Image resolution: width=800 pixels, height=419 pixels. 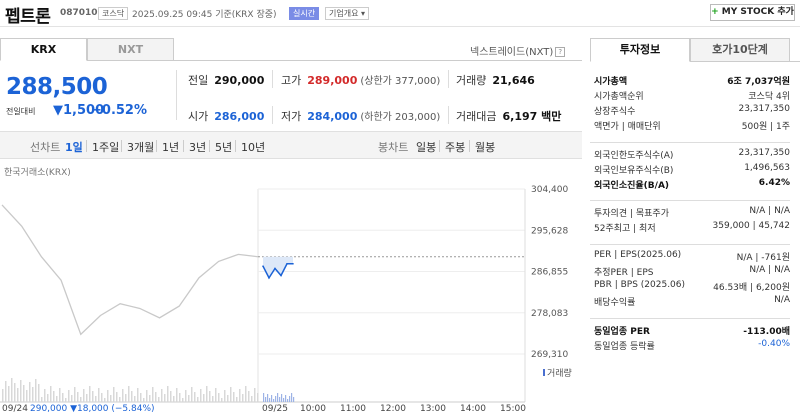 What do you see at coordinates (170, 147) in the screenshot?
I see `period-1y: 1년` at bounding box center [170, 147].